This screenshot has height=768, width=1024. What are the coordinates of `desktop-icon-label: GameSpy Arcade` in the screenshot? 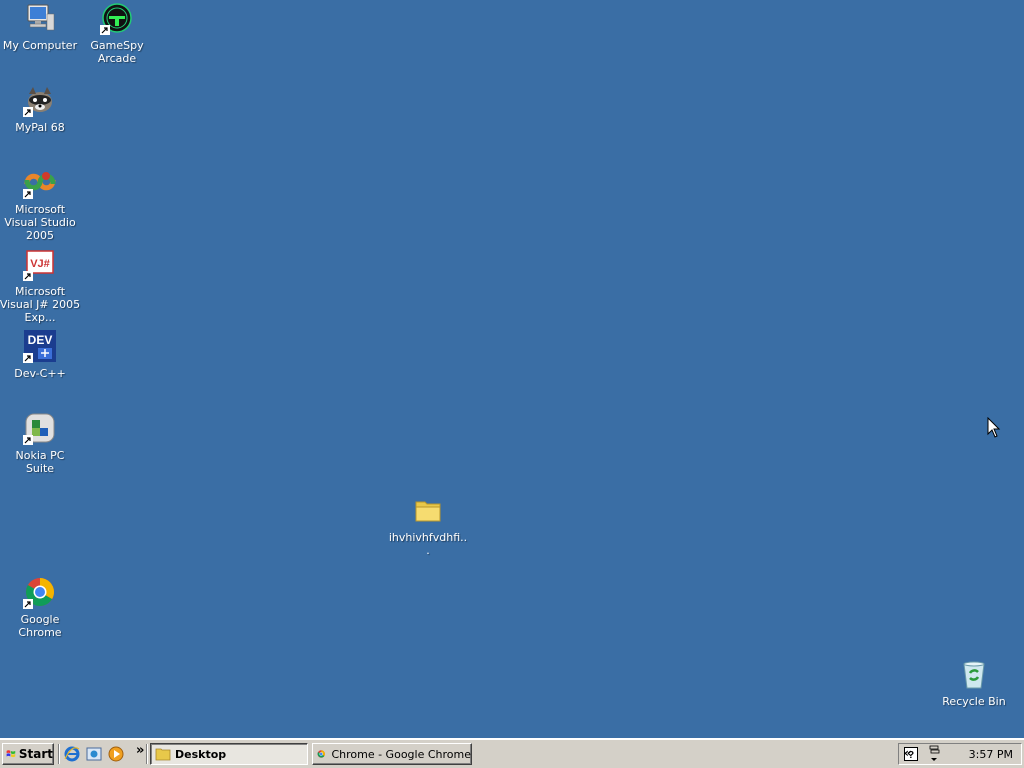 It's located at (117, 52).